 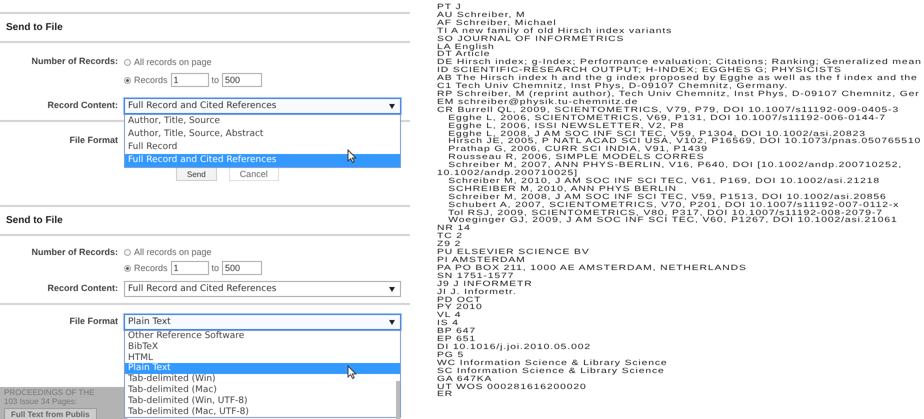 What do you see at coordinates (253, 174) in the screenshot?
I see `dialog-button: Cancel` at bounding box center [253, 174].